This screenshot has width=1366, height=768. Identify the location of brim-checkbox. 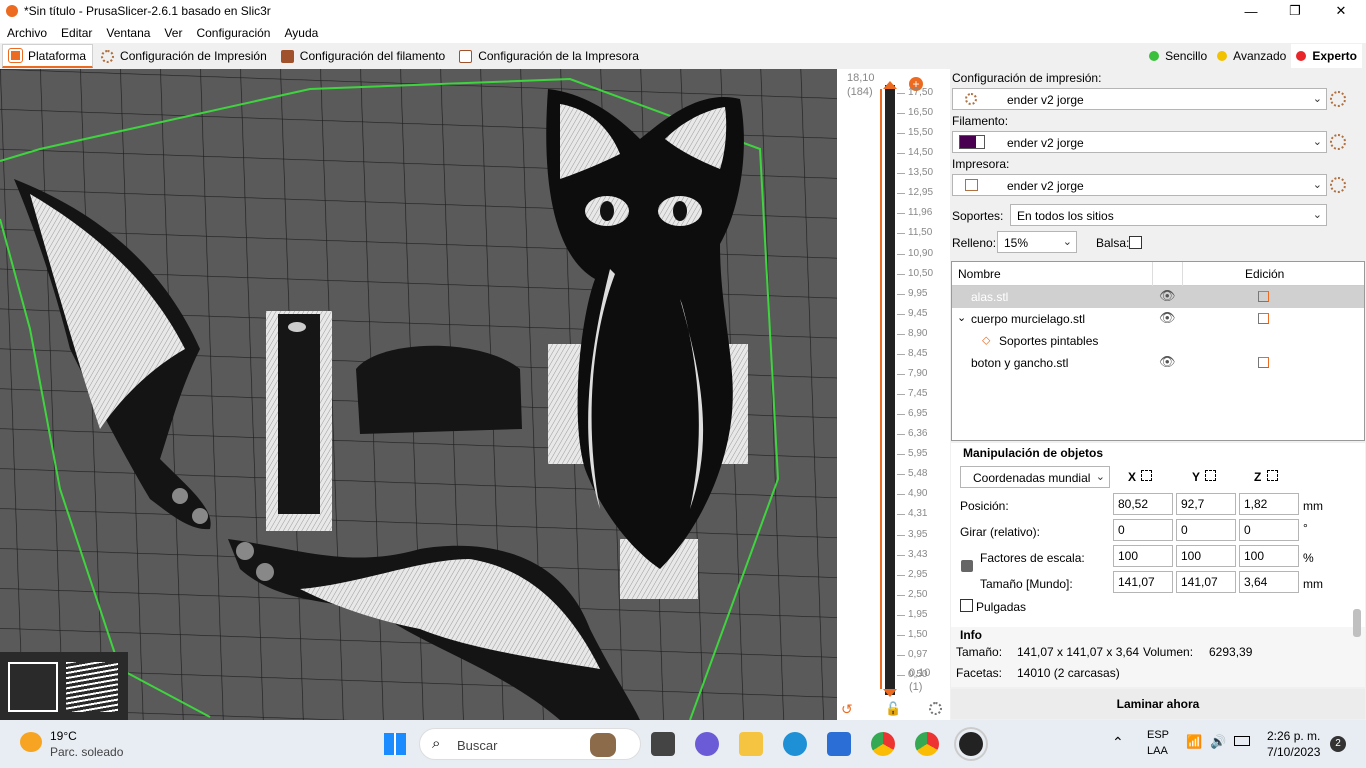
(1135, 242).